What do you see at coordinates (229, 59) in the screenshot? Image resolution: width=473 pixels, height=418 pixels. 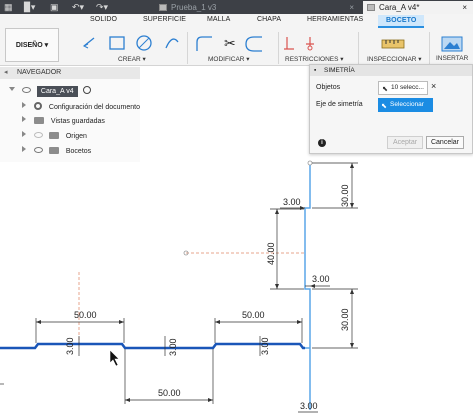 I see `group-modificar: MODIFICAR ▾` at bounding box center [229, 59].